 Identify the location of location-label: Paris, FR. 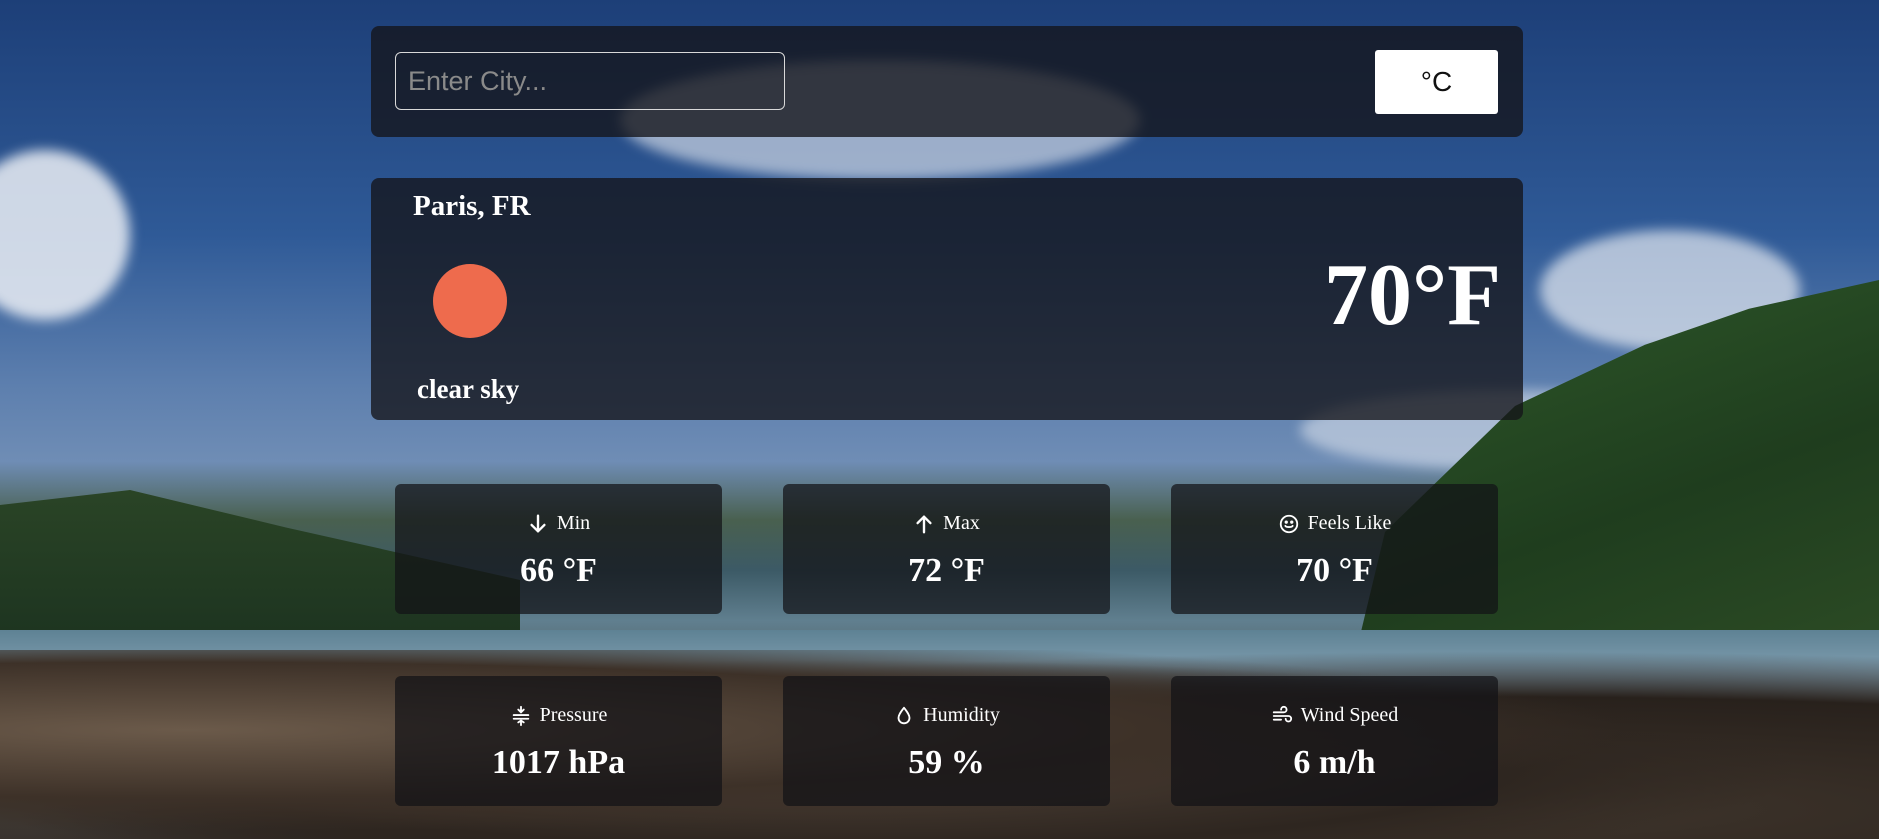
(472, 206).